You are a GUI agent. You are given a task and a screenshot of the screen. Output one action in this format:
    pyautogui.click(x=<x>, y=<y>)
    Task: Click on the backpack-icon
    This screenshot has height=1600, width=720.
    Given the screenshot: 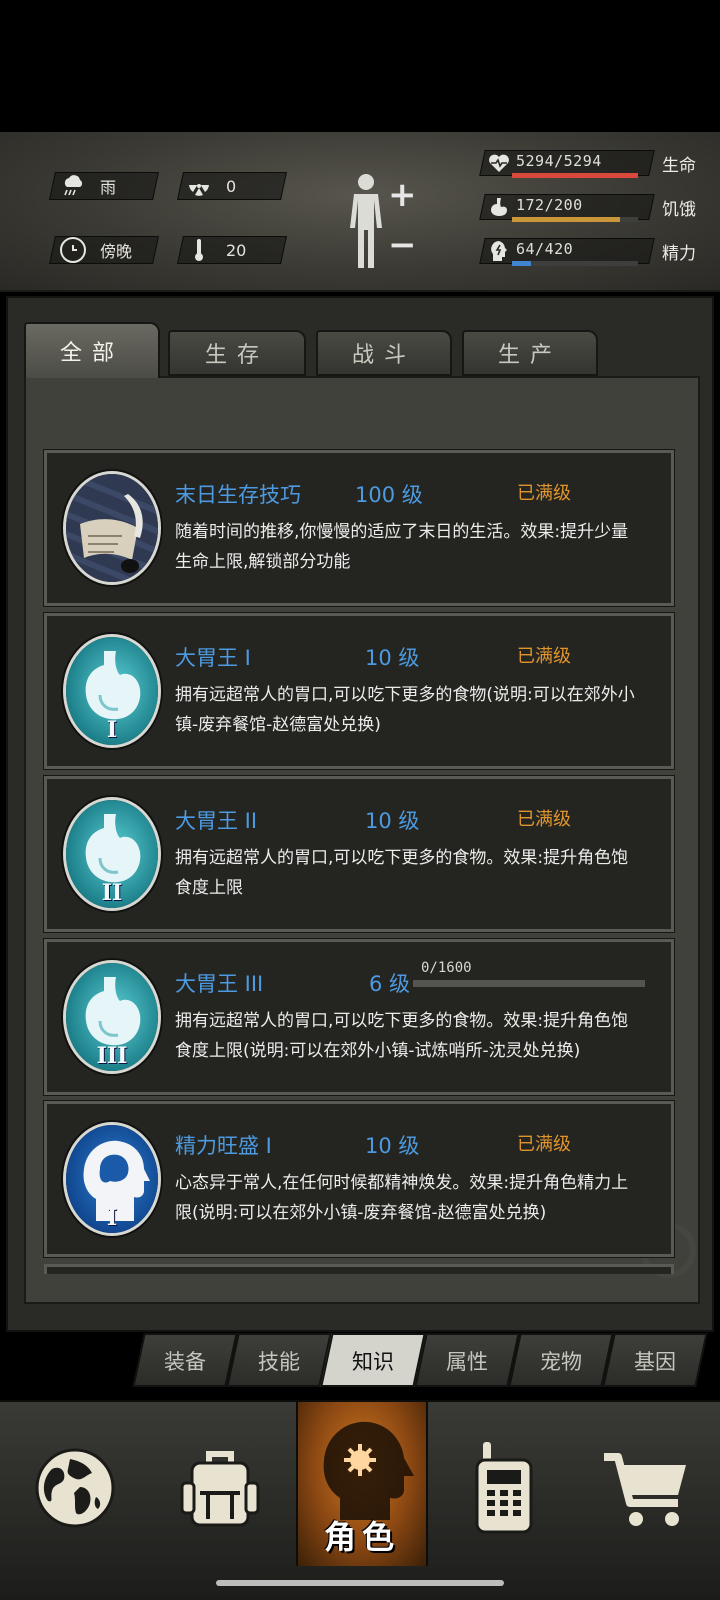 What is the action you would take?
    pyautogui.click(x=220, y=1489)
    